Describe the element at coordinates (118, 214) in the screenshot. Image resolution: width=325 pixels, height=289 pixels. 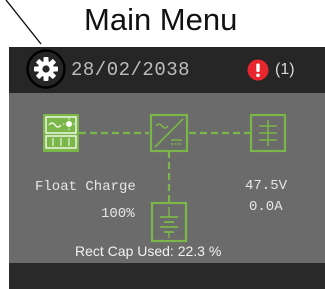
I see `battery-level-value: 100%` at that location.